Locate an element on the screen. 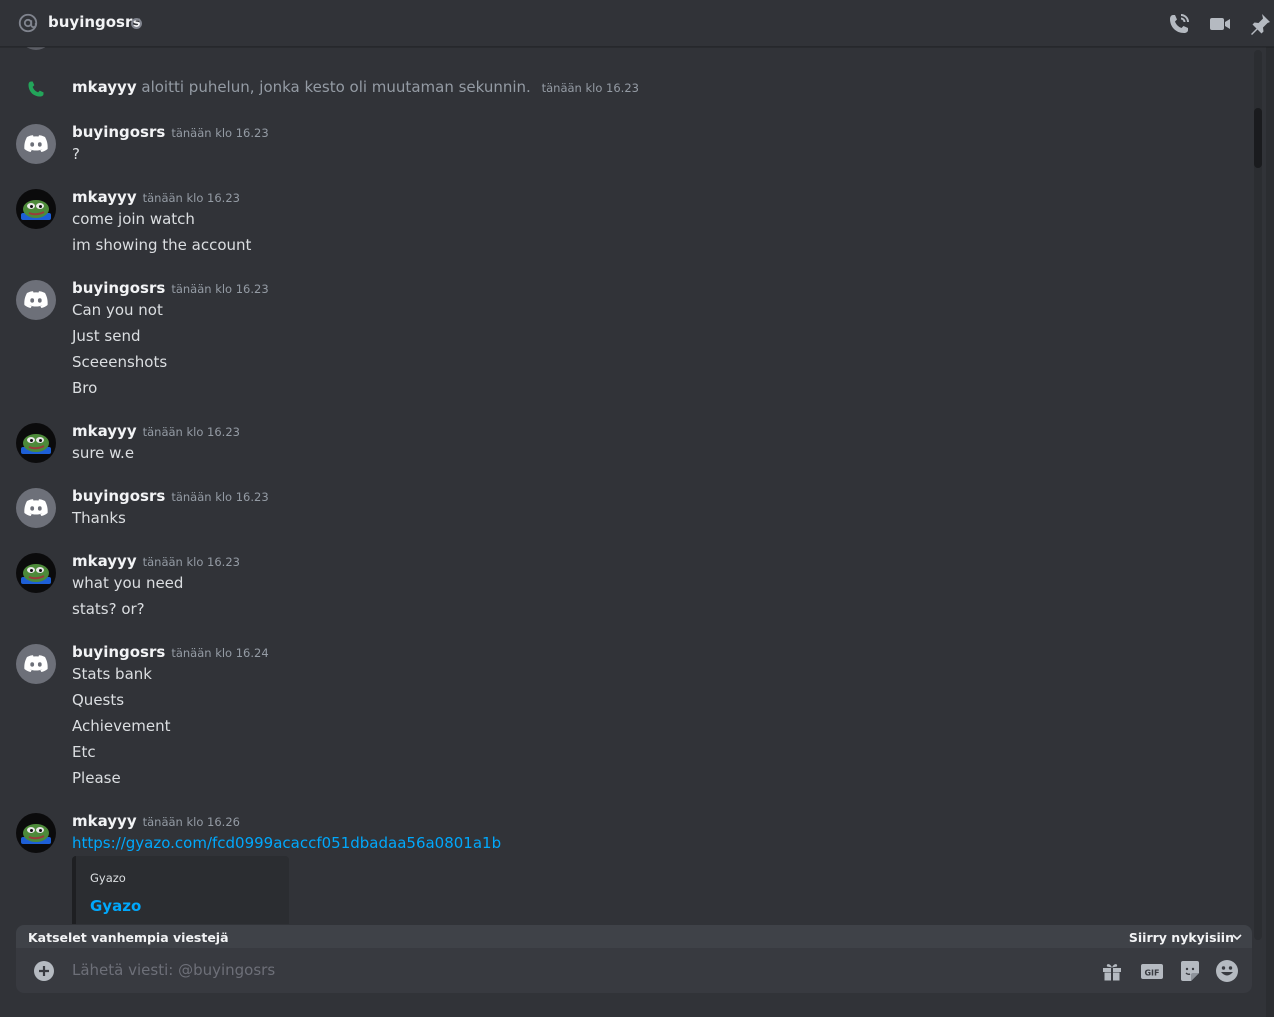 The width and height of the screenshot is (1274, 1017). add-attachment-icon is located at coordinates (44, 971).